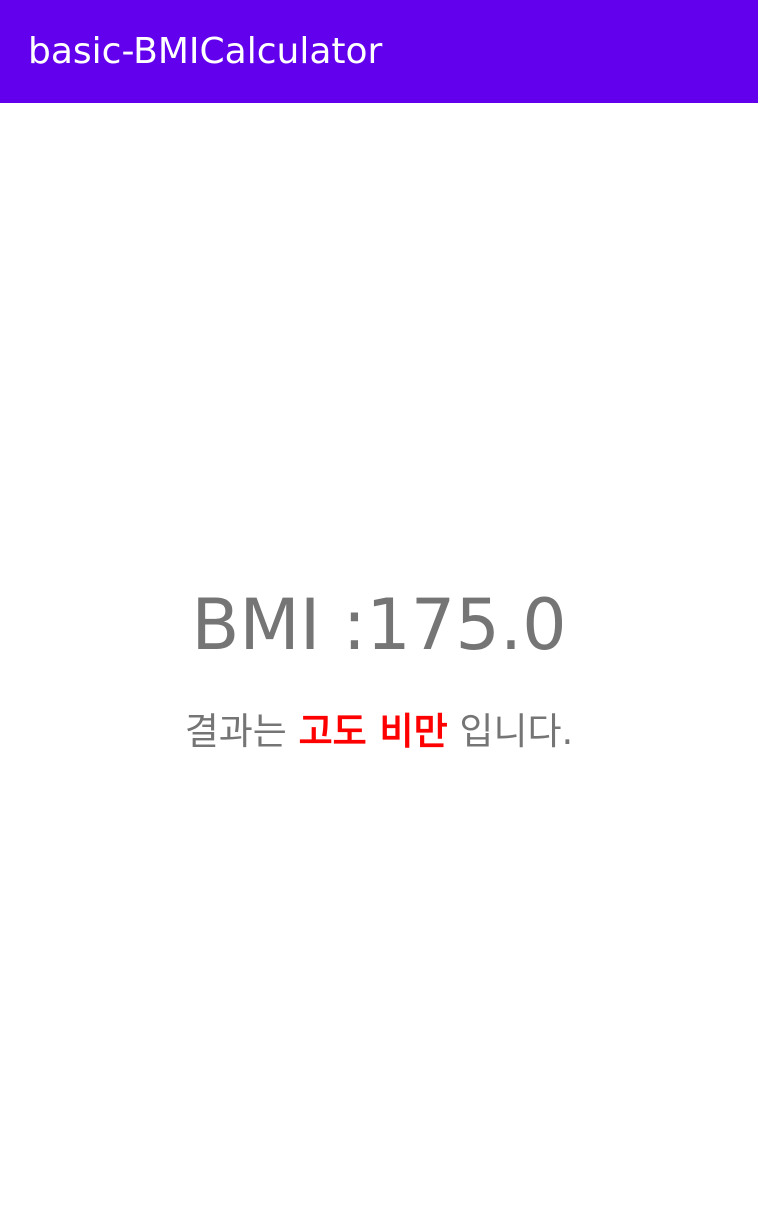 This screenshot has width=758, height=1224. Describe the element at coordinates (516, 731) in the screenshot. I see `result-suffix: 입니다.` at that location.